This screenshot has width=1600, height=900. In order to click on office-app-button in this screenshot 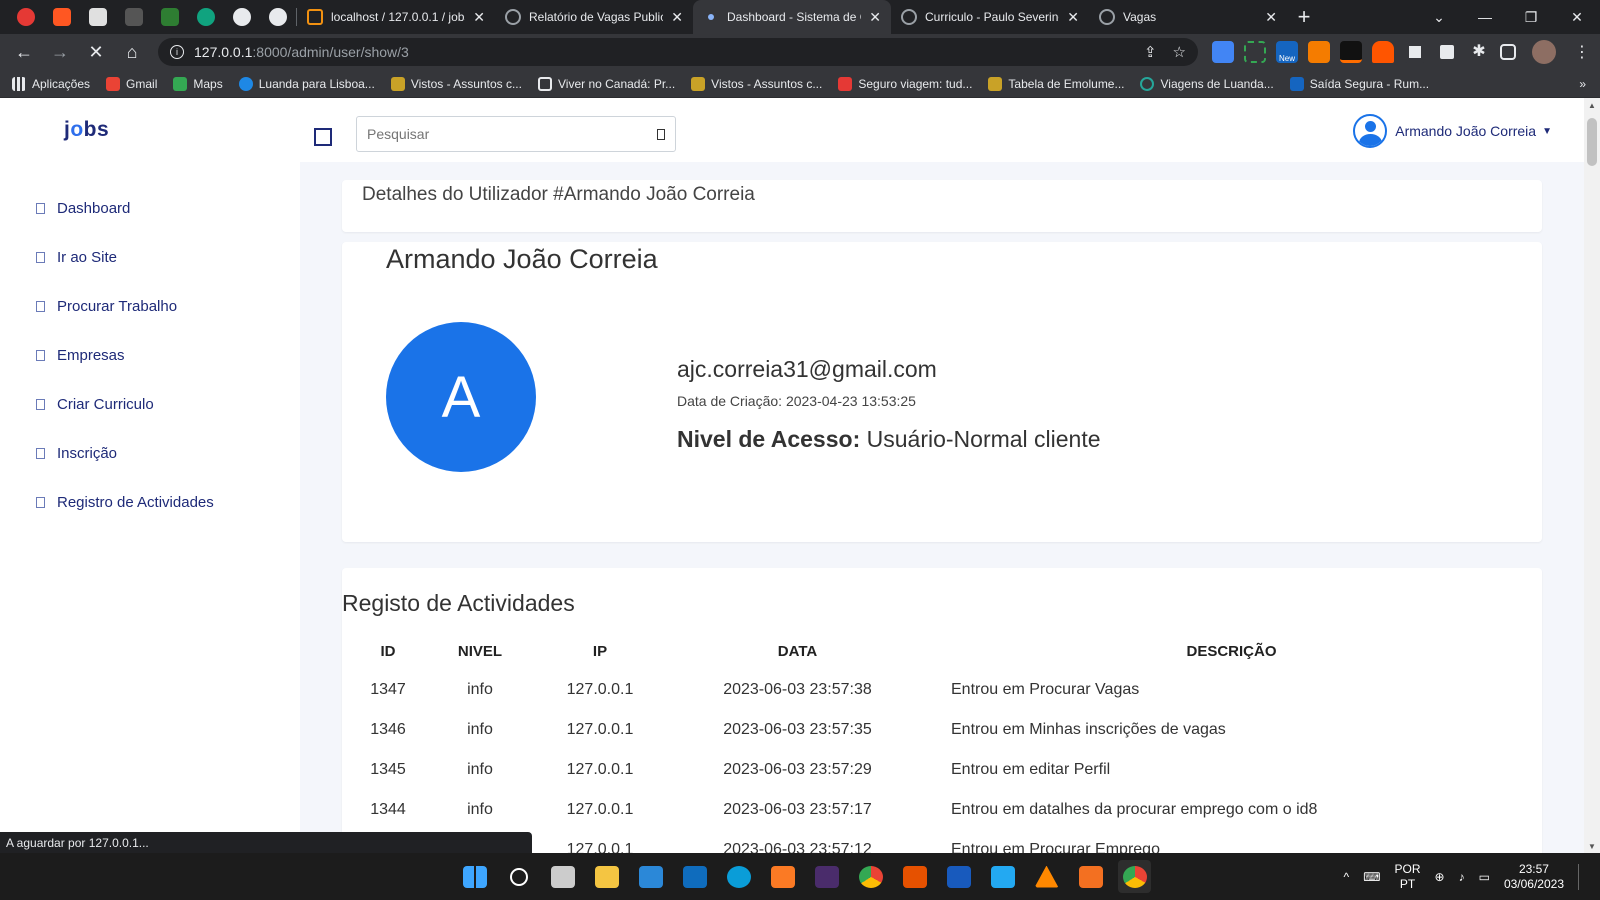, I will do `click(1090, 876)`.